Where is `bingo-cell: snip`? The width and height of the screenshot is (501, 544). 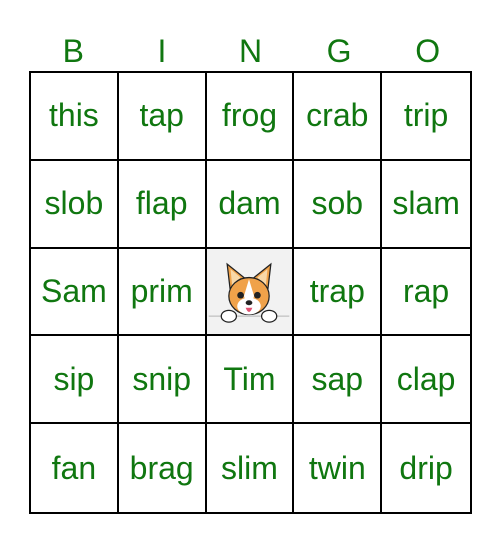 bingo-cell: snip is located at coordinates (162, 380).